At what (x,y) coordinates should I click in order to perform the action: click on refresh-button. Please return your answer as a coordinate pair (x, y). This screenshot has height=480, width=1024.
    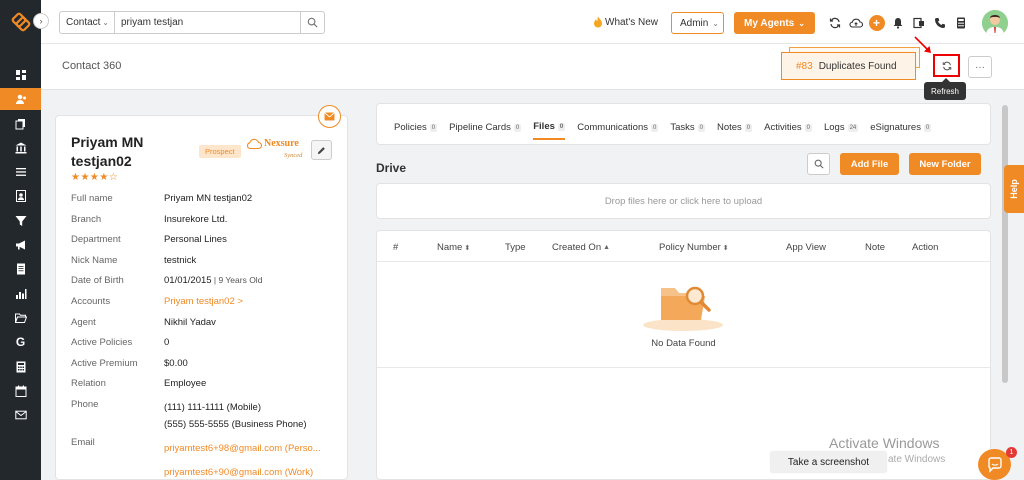
    Looking at the image, I should click on (946, 65).